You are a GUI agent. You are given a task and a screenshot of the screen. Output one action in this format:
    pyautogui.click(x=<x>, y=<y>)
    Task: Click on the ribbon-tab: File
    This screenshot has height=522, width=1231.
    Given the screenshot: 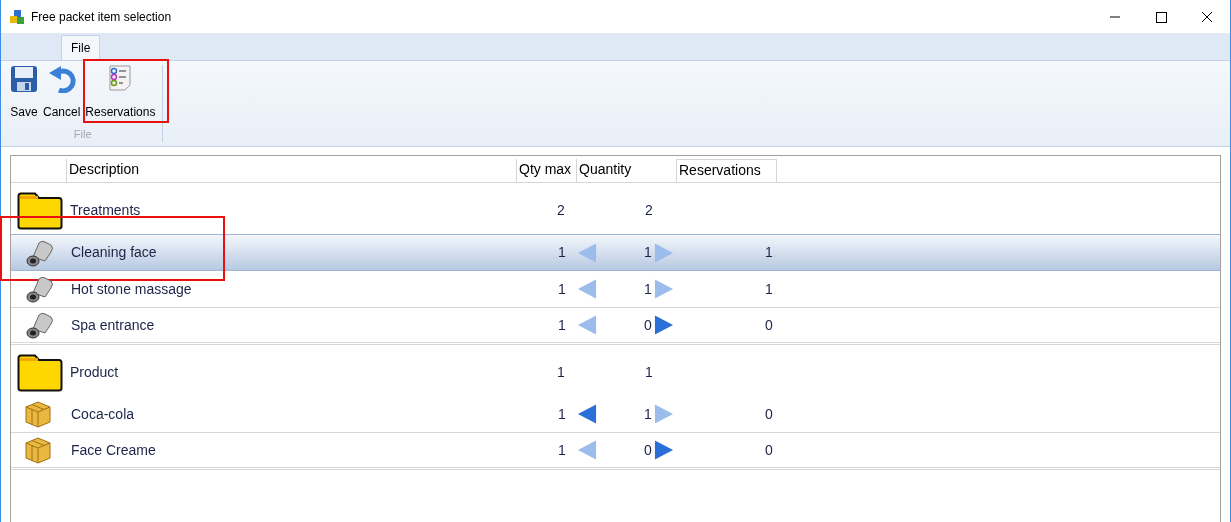 What is the action you would take?
    pyautogui.click(x=81, y=47)
    